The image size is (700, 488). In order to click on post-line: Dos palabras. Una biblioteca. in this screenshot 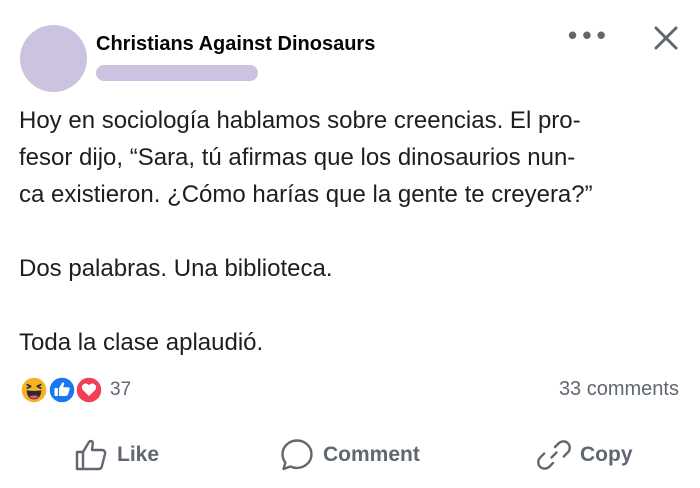, I will do `click(176, 268)`.